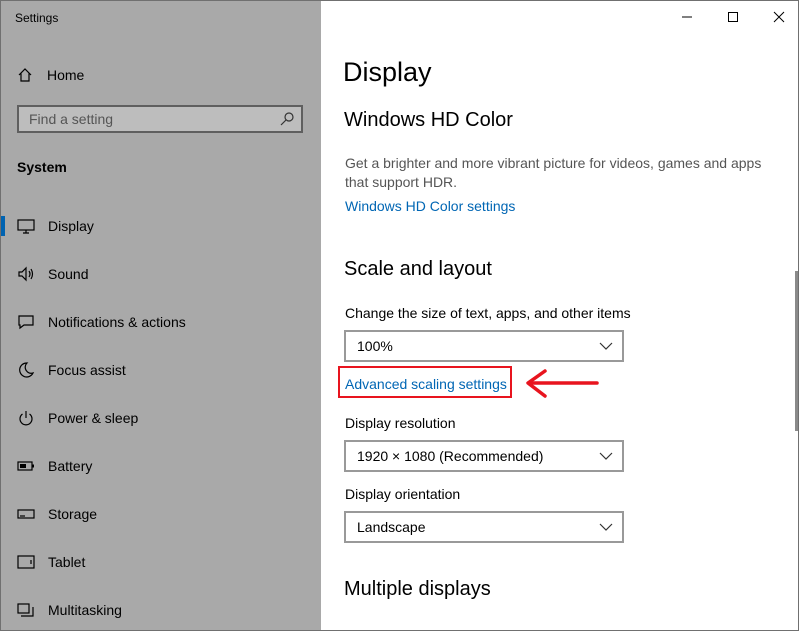  What do you see at coordinates (26, 274) in the screenshot?
I see `speaker-icon` at bounding box center [26, 274].